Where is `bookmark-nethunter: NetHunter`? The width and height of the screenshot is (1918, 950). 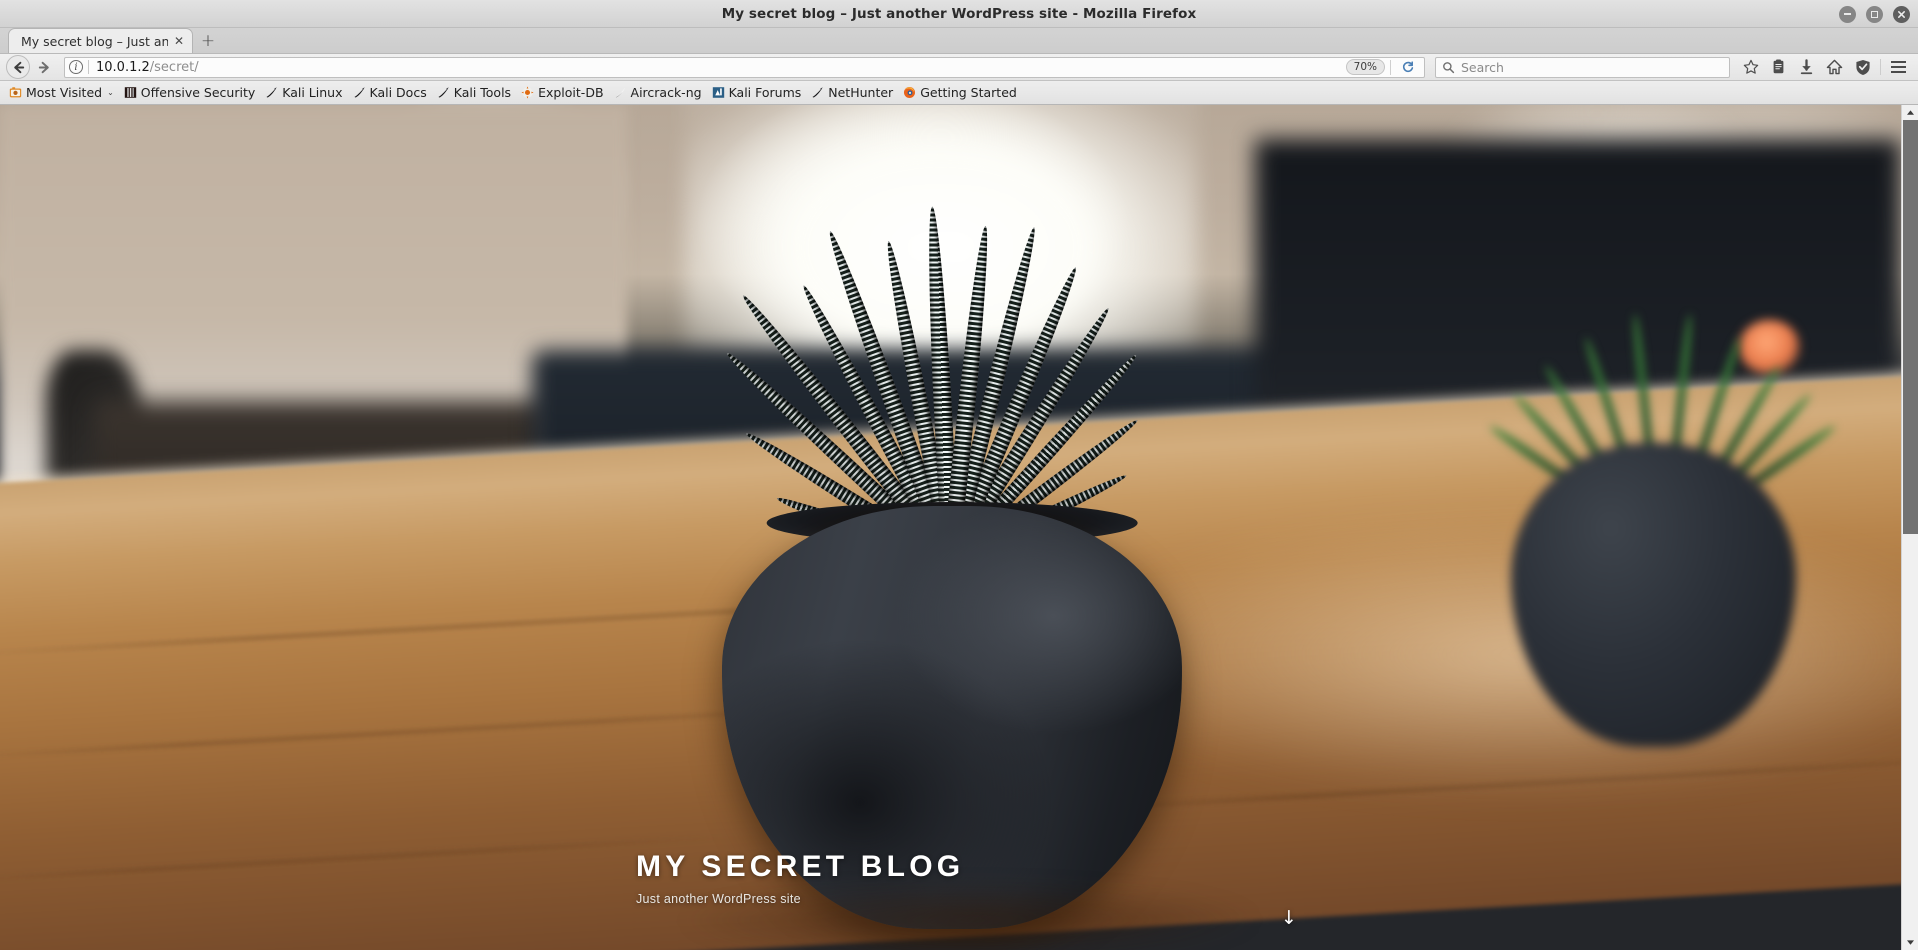 bookmark-nethunter: NetHunter is located at coordinates (853, 93).